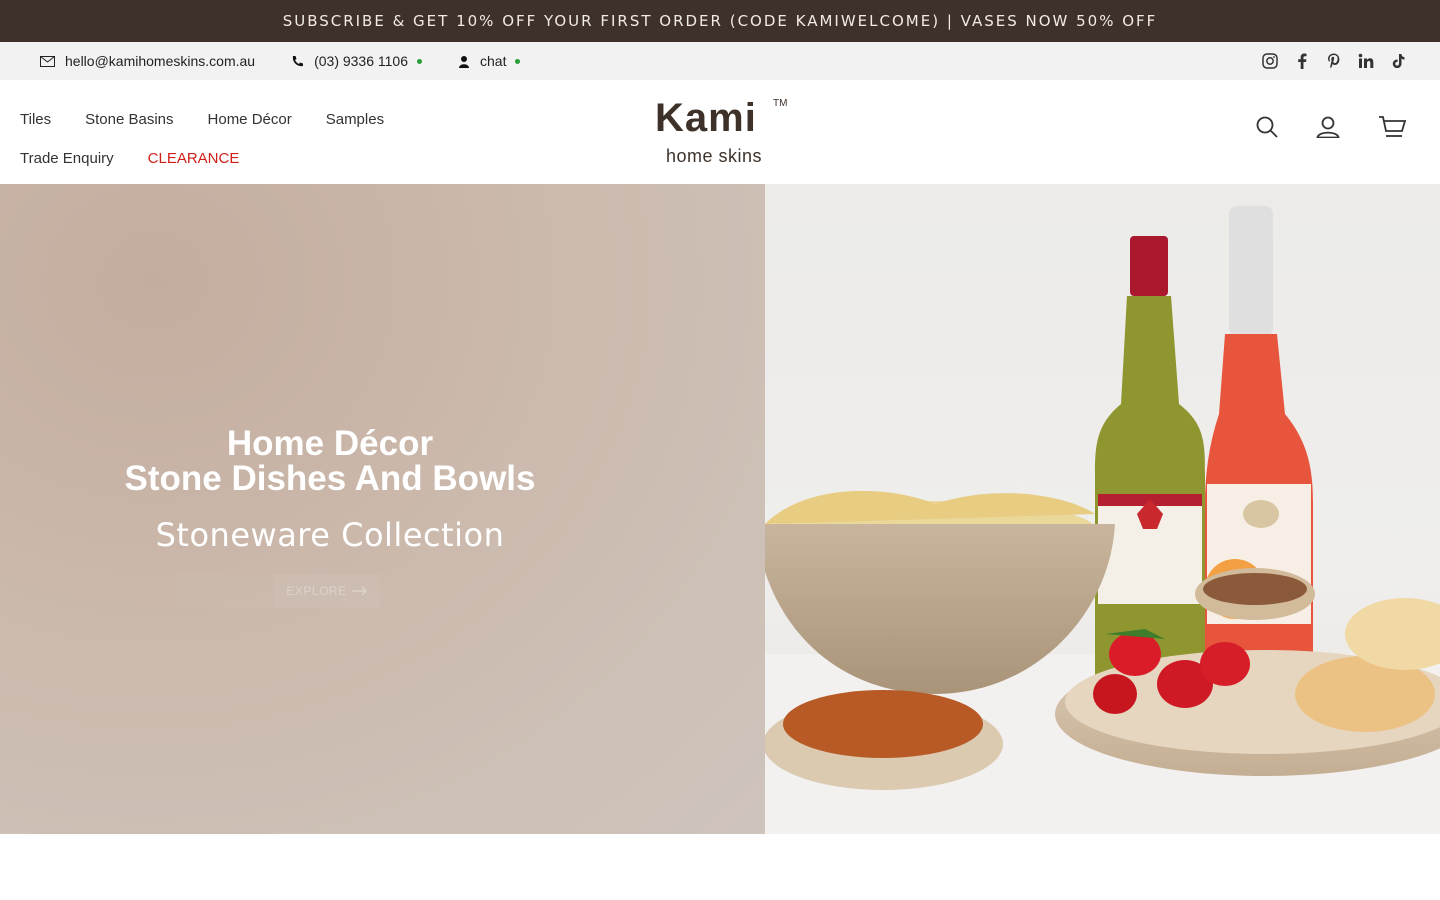 This screenshot has height=900, width=1440. What do you see at coordinates (706, 118) in the screenshot?
I see `logo-wordmark: Kami` at bounding box center [706, 118].